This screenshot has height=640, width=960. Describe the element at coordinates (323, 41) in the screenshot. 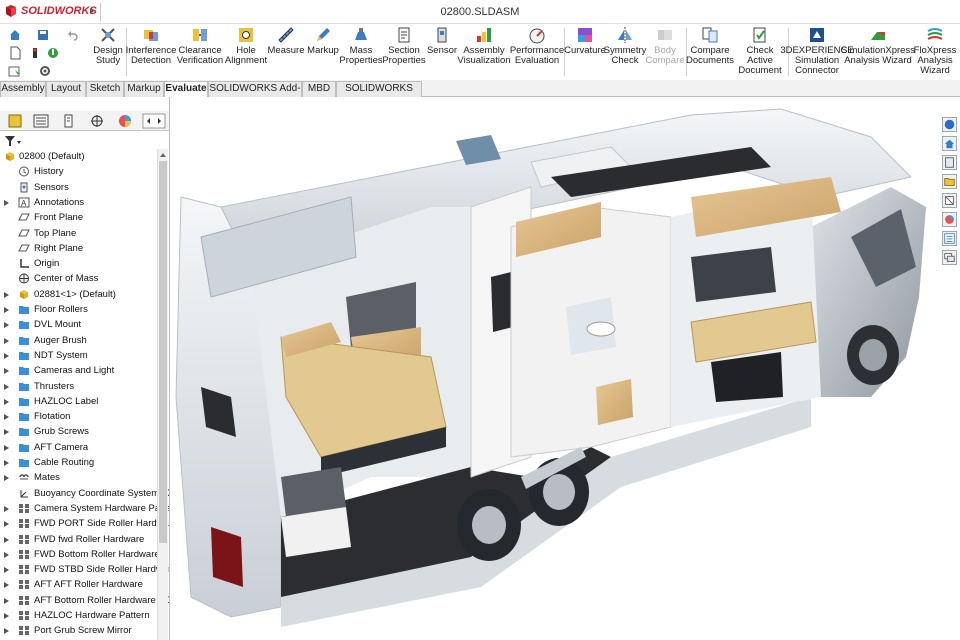

I see `markup-button: Markup` at that location.